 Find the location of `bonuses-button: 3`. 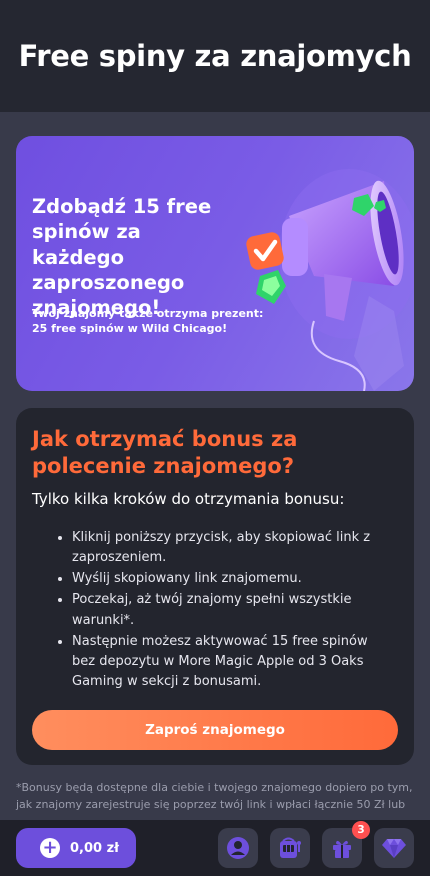

bonuses-button: 3 is located at coordinates (346, 844).